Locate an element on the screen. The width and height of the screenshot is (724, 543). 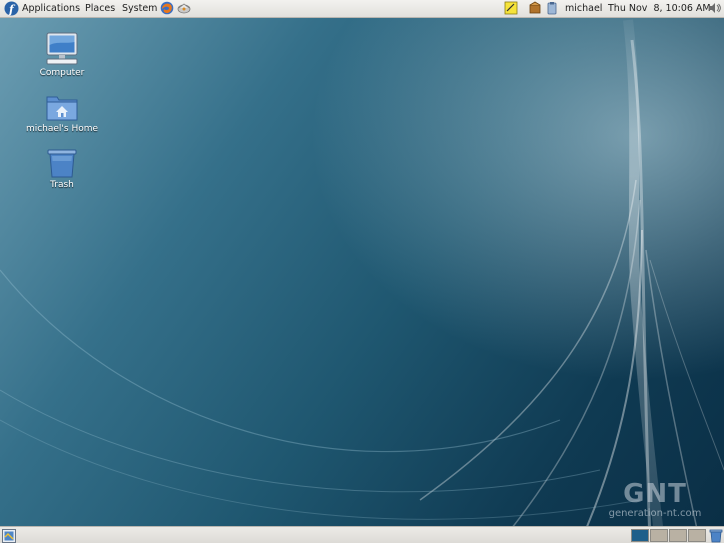
watermark-logo: GNT is located at coordinates (655, 494).